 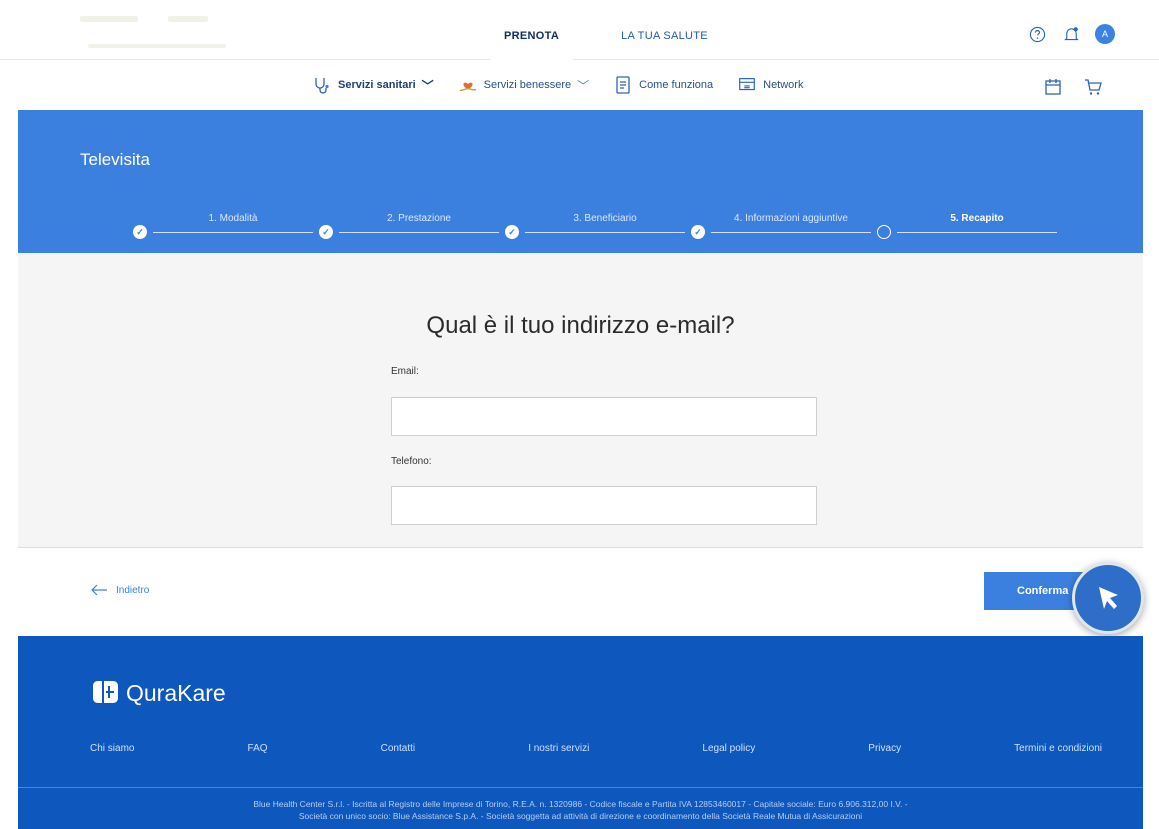 What do you see at coordinates (322, 85) in the screenshot?
I see `stethoscope-icon` at bounding box center [322, 85].